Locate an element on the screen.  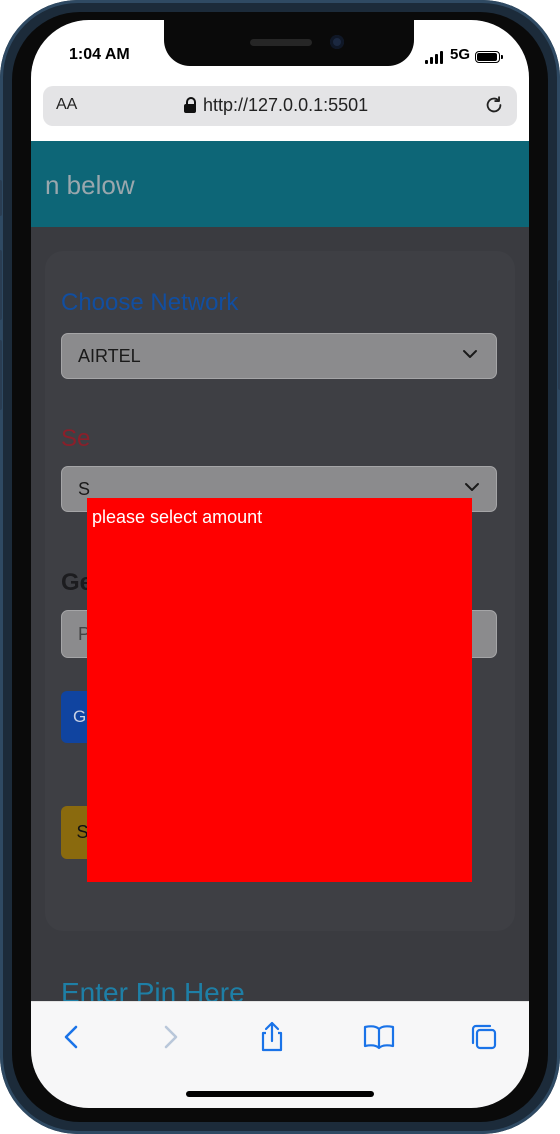
url-text: http://127.0.0.1:5501 is located at coordinates (285, 105).